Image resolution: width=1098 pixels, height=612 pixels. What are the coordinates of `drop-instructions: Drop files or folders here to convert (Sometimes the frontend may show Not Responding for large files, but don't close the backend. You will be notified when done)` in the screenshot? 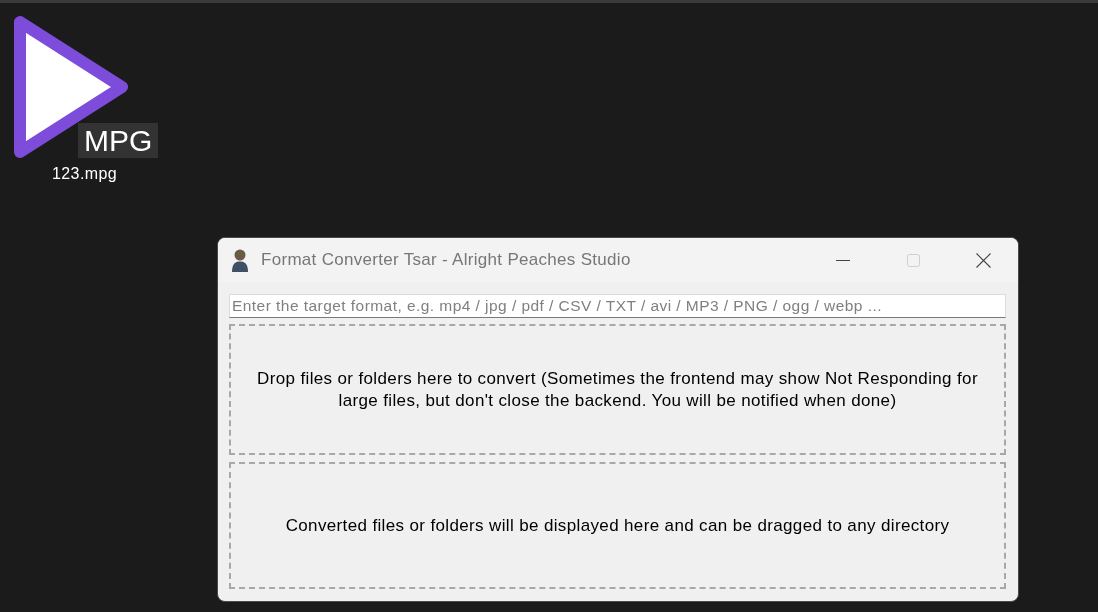 It's located at (617, 389).